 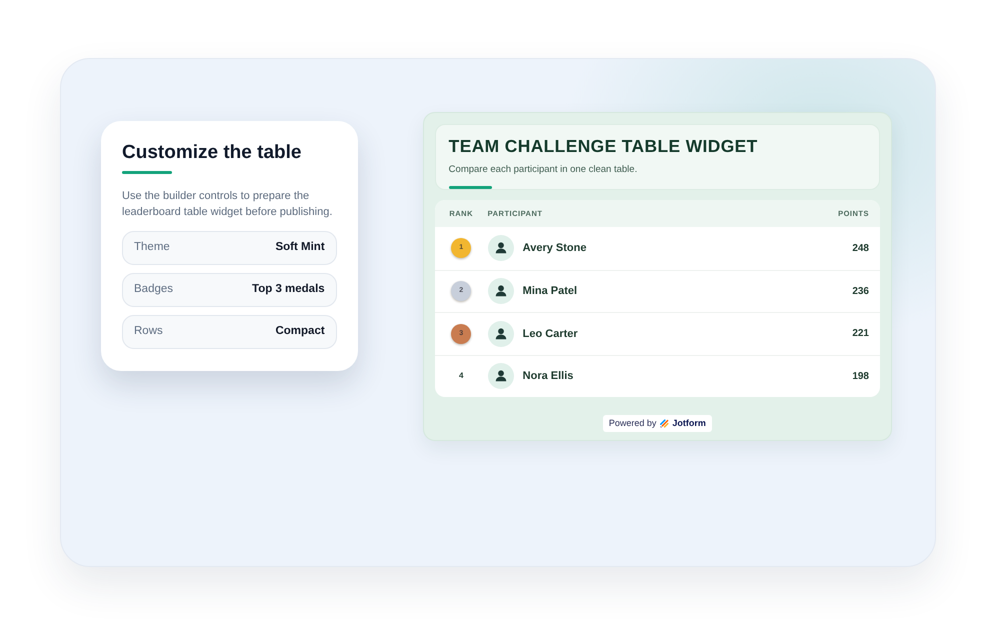 I want to click on participant-name: Leo Carter, so click(x=550, y=334).